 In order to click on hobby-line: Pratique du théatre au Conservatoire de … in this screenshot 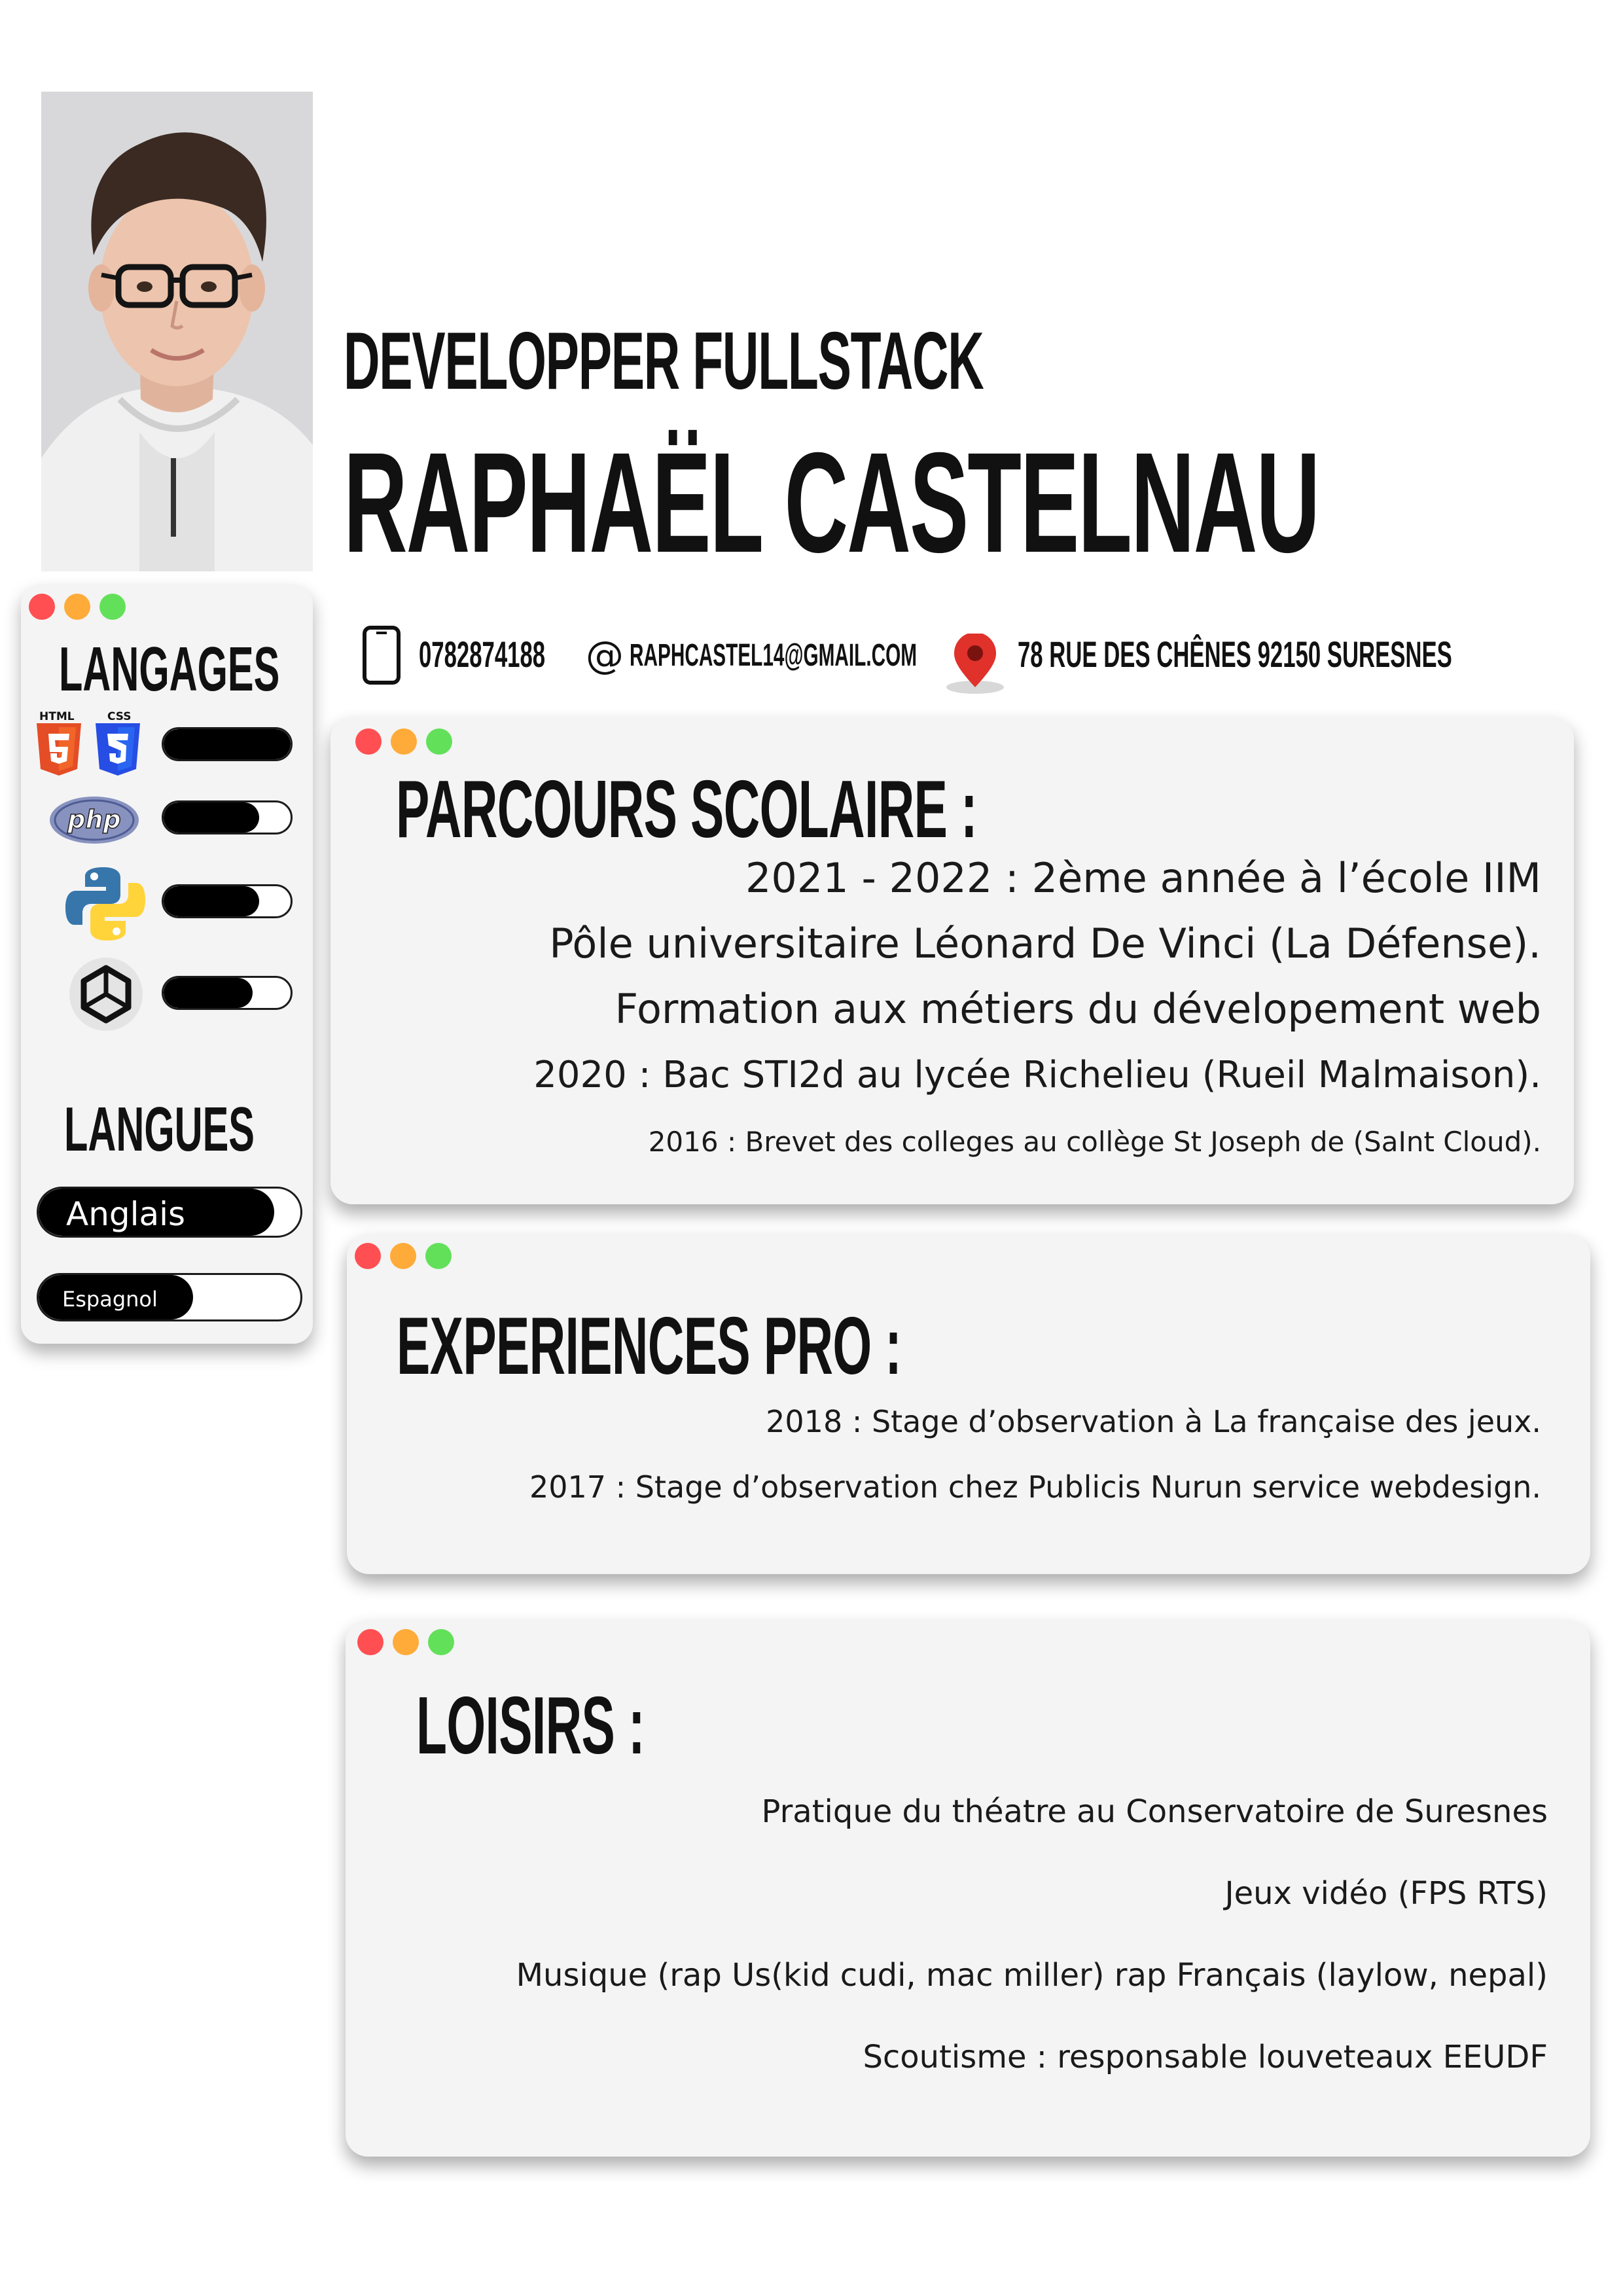, I will do `click(1154, 1811)`.